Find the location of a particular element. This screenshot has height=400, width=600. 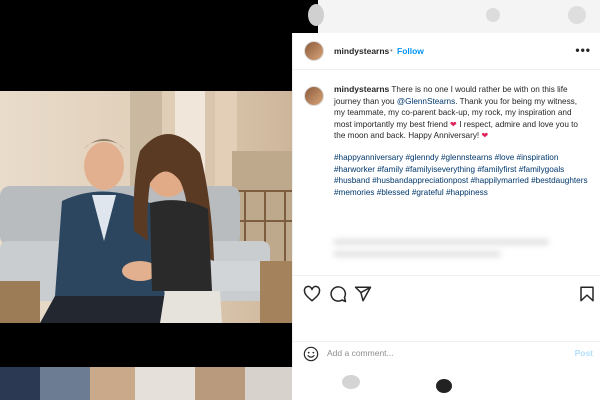

caption-author-username: mindystearns is located at coordinates (361, 89).